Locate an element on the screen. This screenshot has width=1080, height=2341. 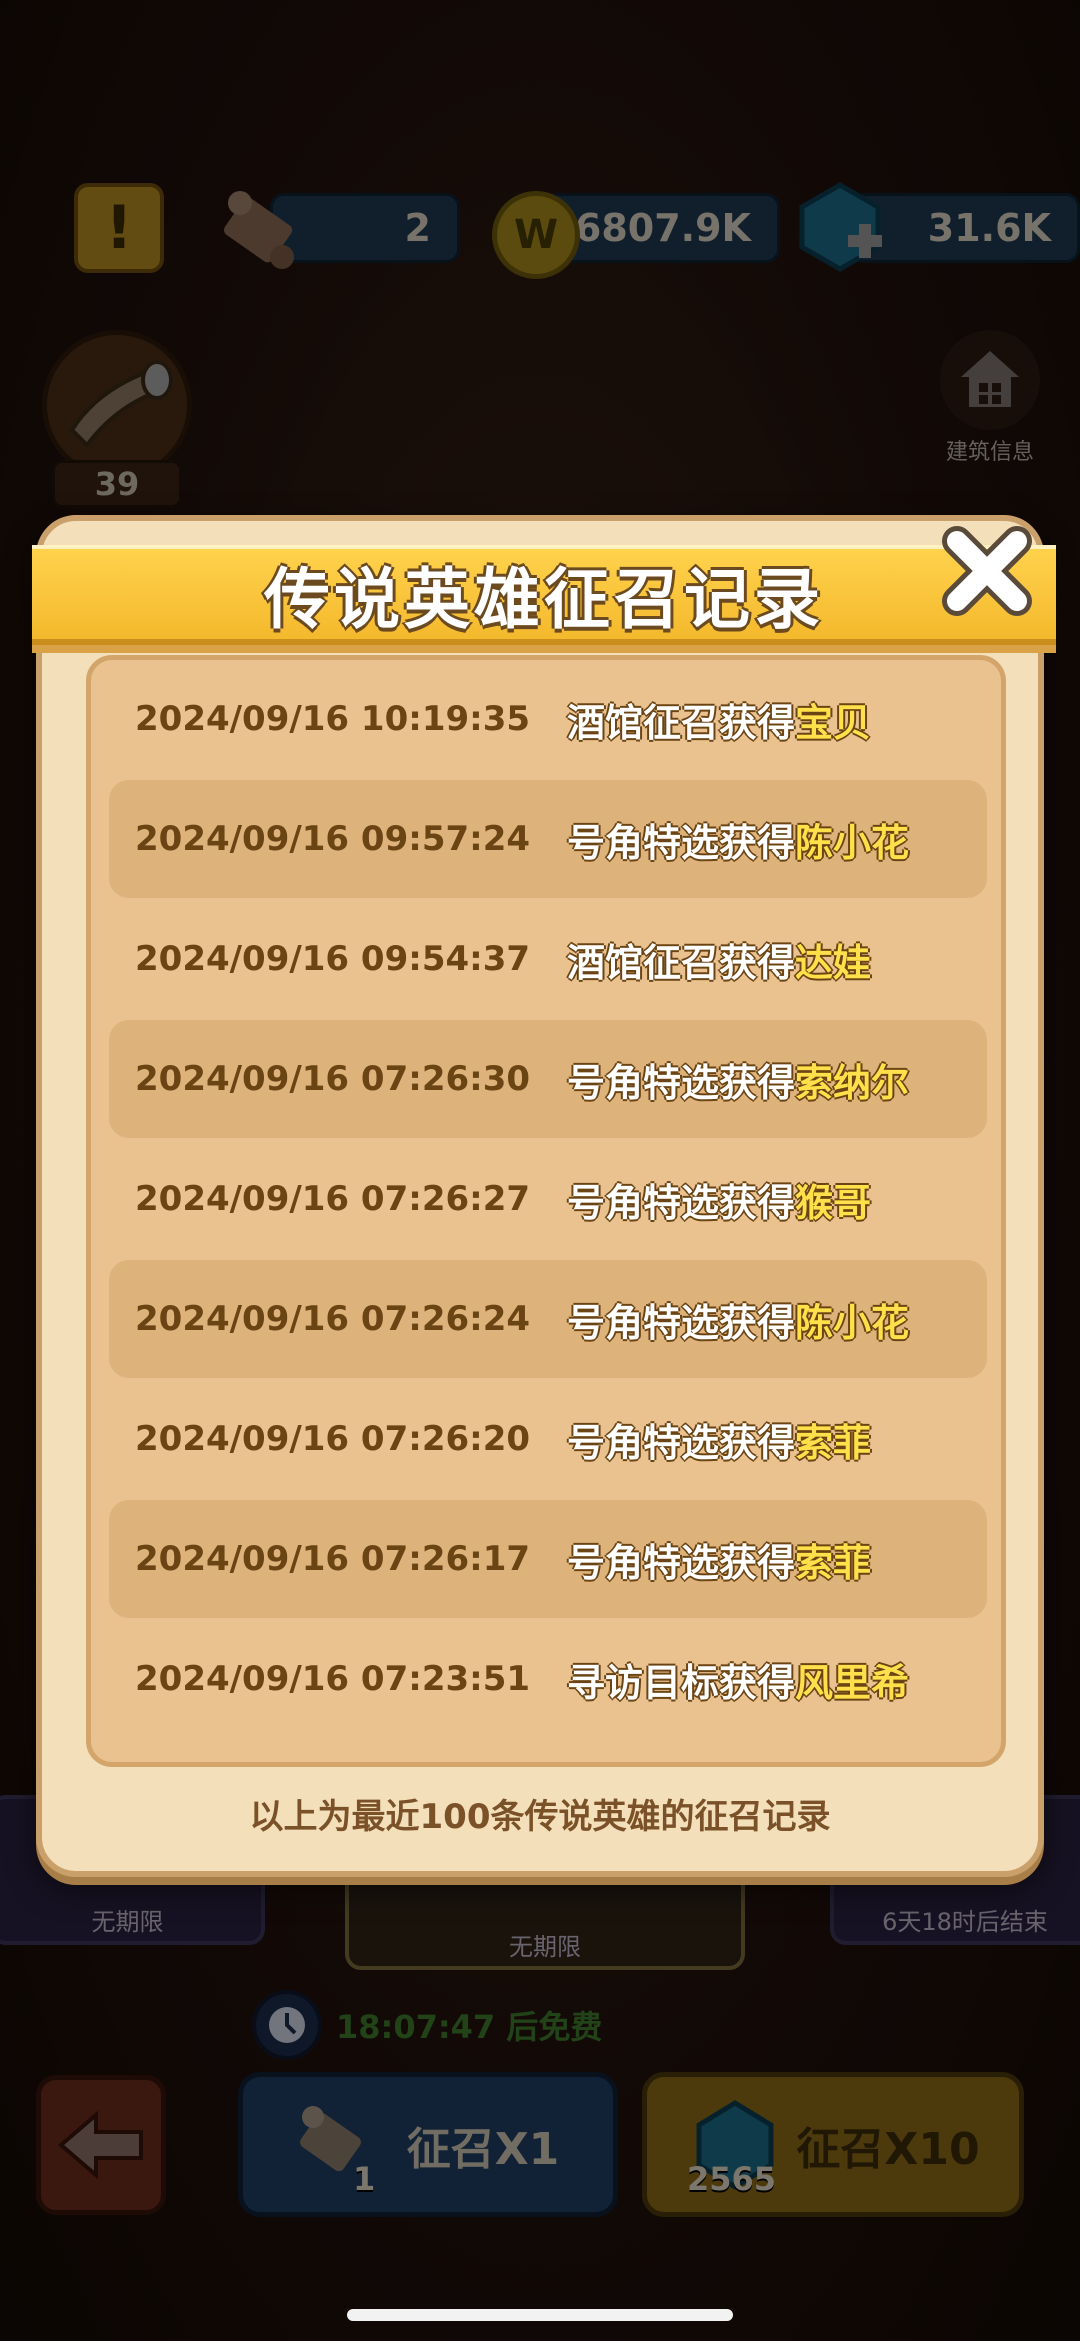
home-indicator is located at coordinates (540, 2315).